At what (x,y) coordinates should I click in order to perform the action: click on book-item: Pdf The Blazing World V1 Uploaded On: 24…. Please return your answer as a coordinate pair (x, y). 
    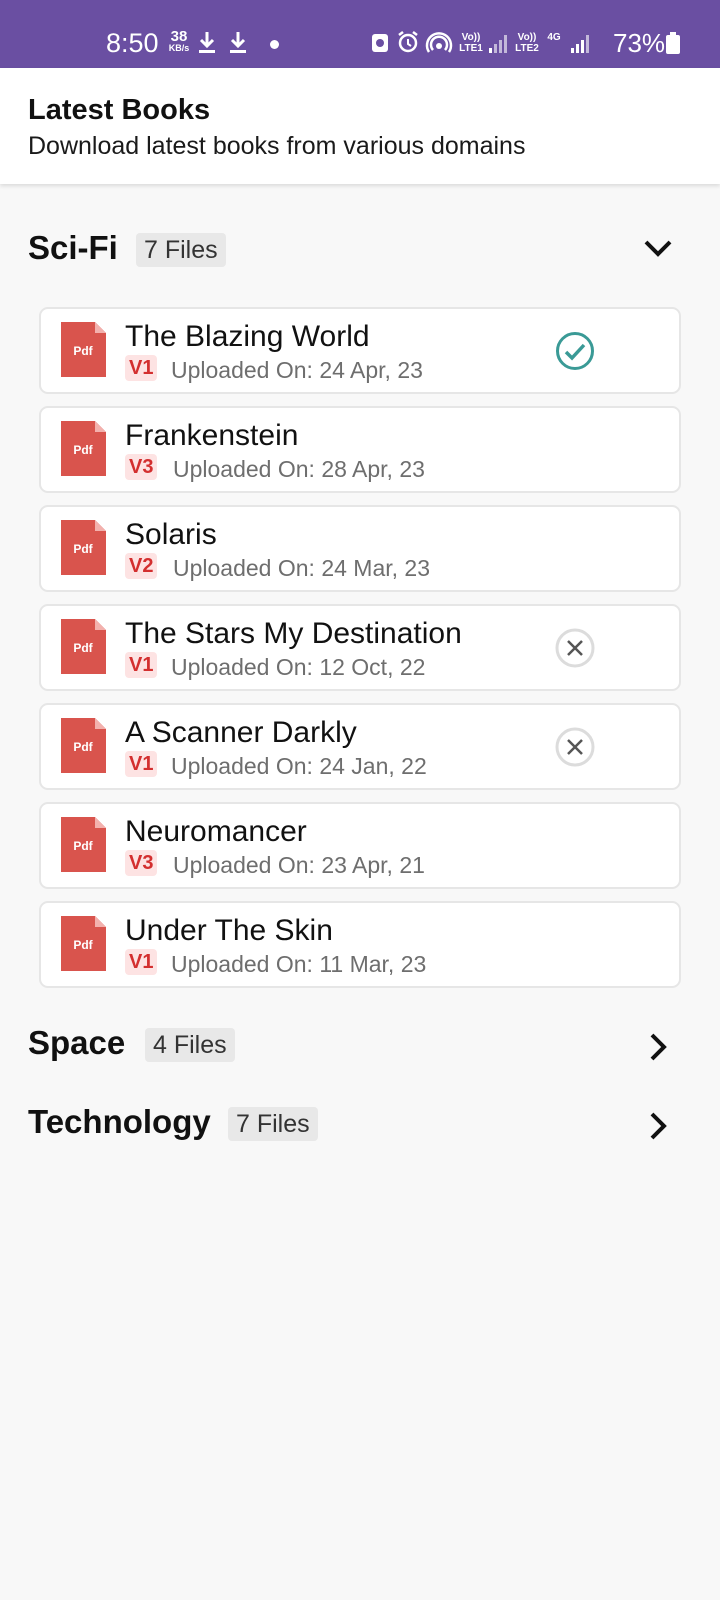
    Looking at the image, I should click on (360, 350).